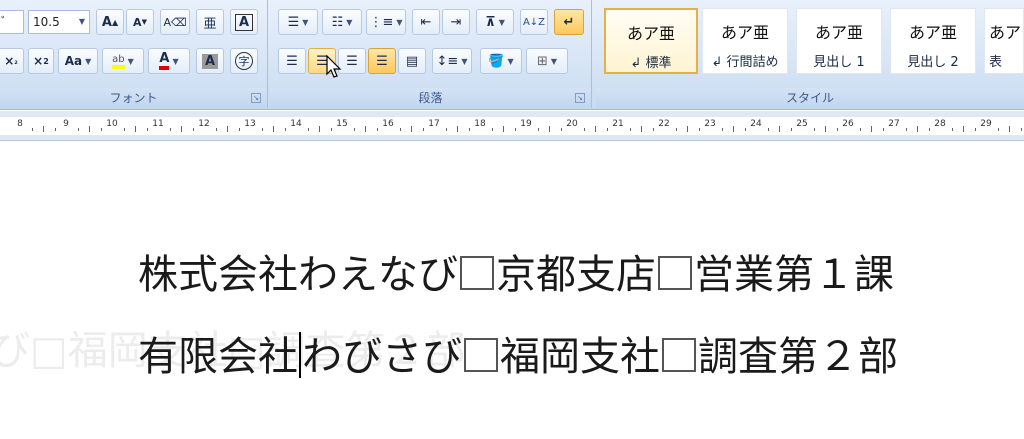 The width and height of the screenshot is (1024, 439). What do you see at coordinates (210, 22) in the screenshot?
I see `phonetic-guide-button: 亜` at bounding box center [210, 22].